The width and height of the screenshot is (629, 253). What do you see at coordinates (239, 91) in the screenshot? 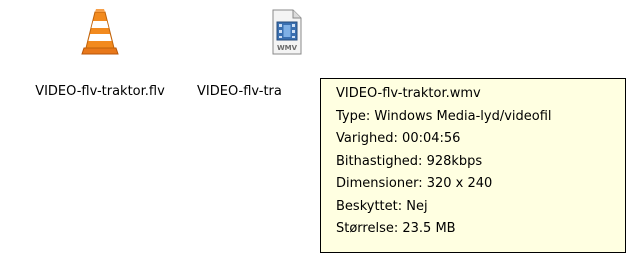
I see `file-label-wmv: VIDEO-flv-tra` at bounding box center [239, 91].